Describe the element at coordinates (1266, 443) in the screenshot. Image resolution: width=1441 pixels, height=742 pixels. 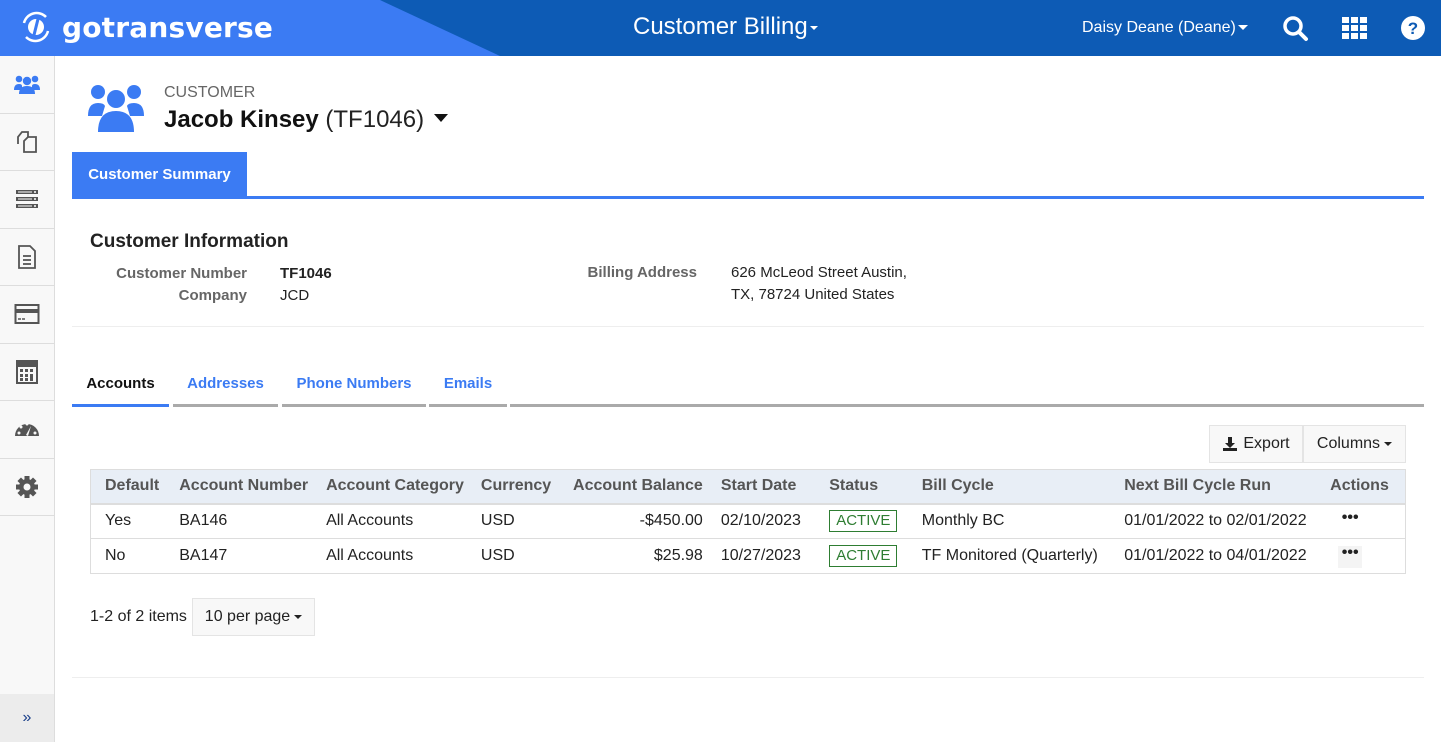
I see `export-label: Export` at that location.